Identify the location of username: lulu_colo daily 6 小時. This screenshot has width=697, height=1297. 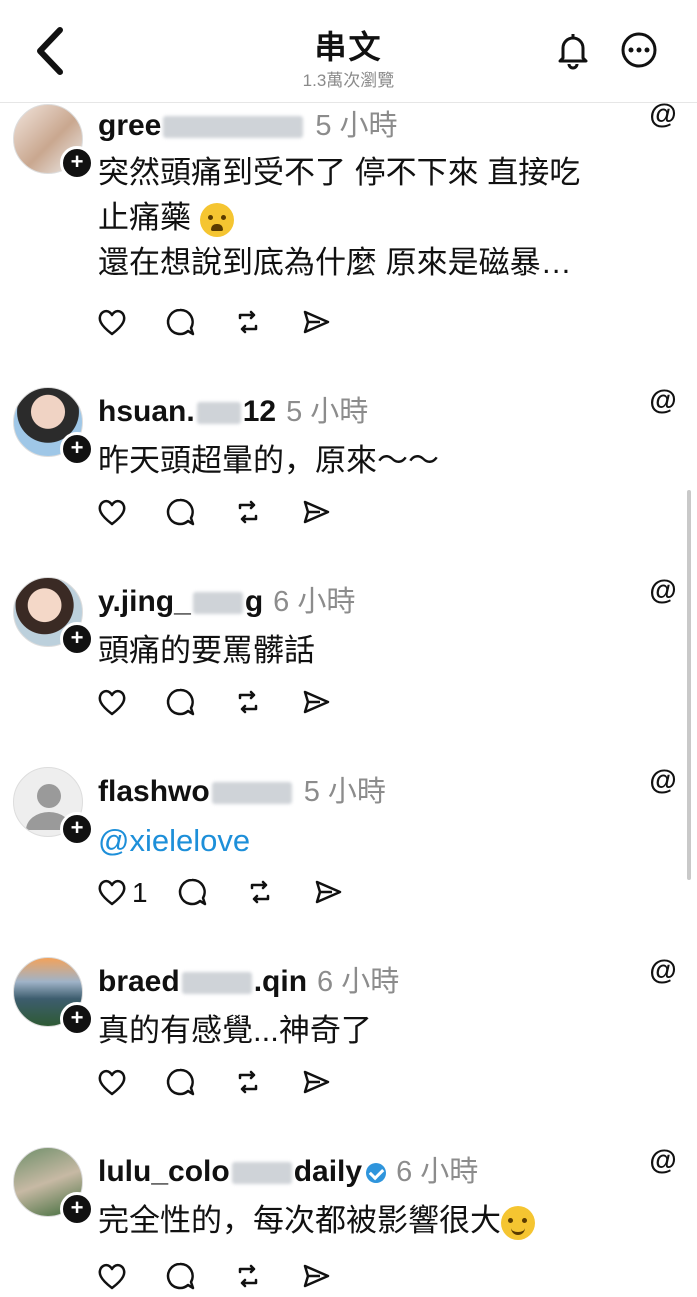
(288, 1169).